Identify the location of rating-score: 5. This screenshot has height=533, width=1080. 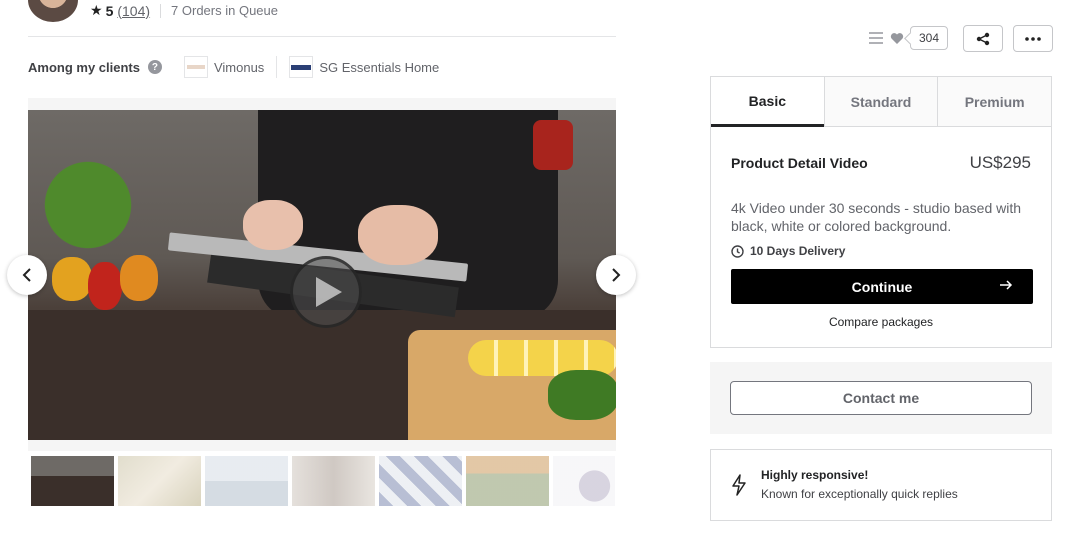
(109, 10).